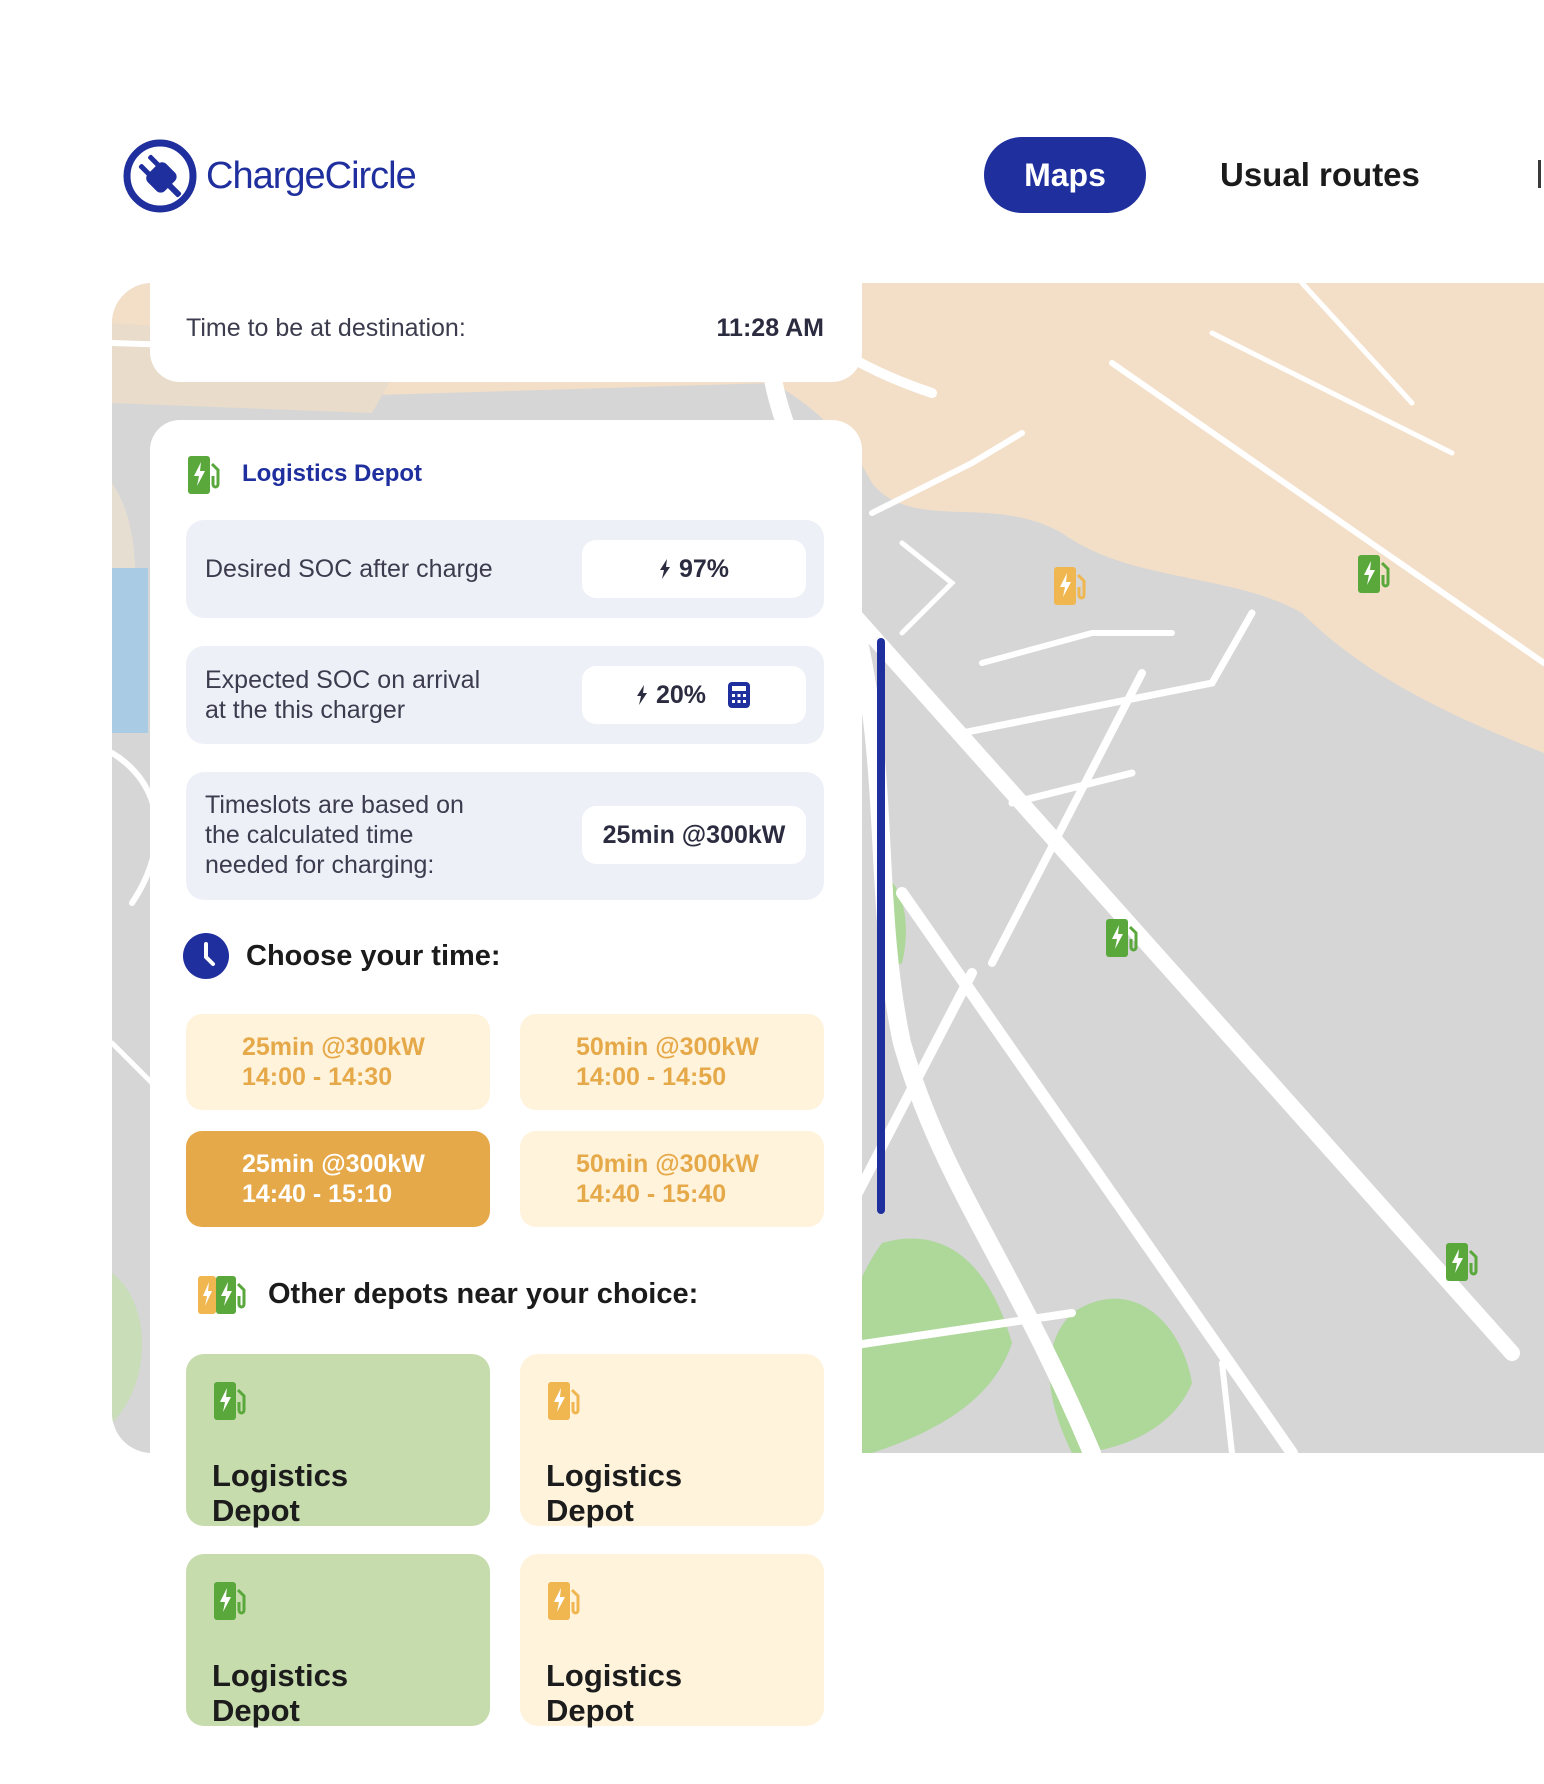  I want to click on destination-time-value: 11:28 AM, so click(770, 328).